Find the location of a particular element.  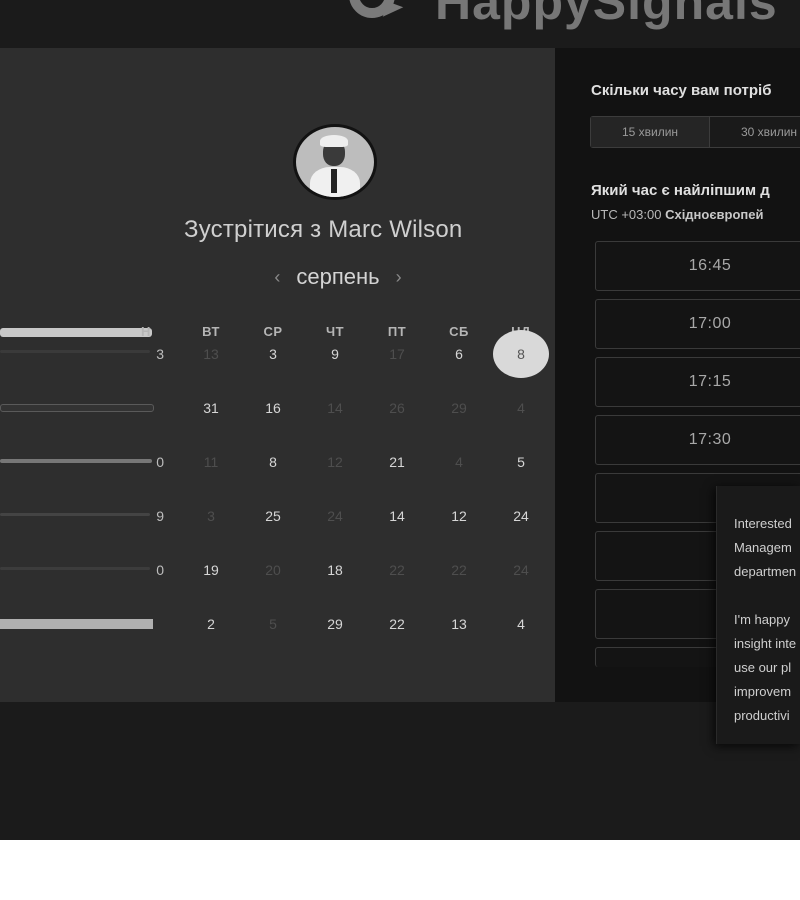

duration-option-30: 30 хвилин is located at coordinates (755, 132).